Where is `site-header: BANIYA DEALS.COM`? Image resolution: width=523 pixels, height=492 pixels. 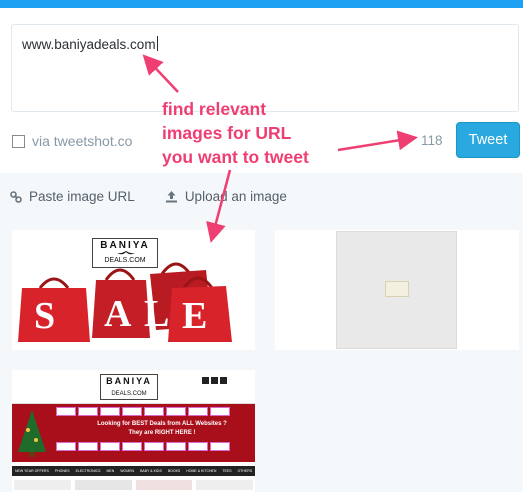 site-header: BANIYA DEALS.COM is located at coordinates (133, 387).